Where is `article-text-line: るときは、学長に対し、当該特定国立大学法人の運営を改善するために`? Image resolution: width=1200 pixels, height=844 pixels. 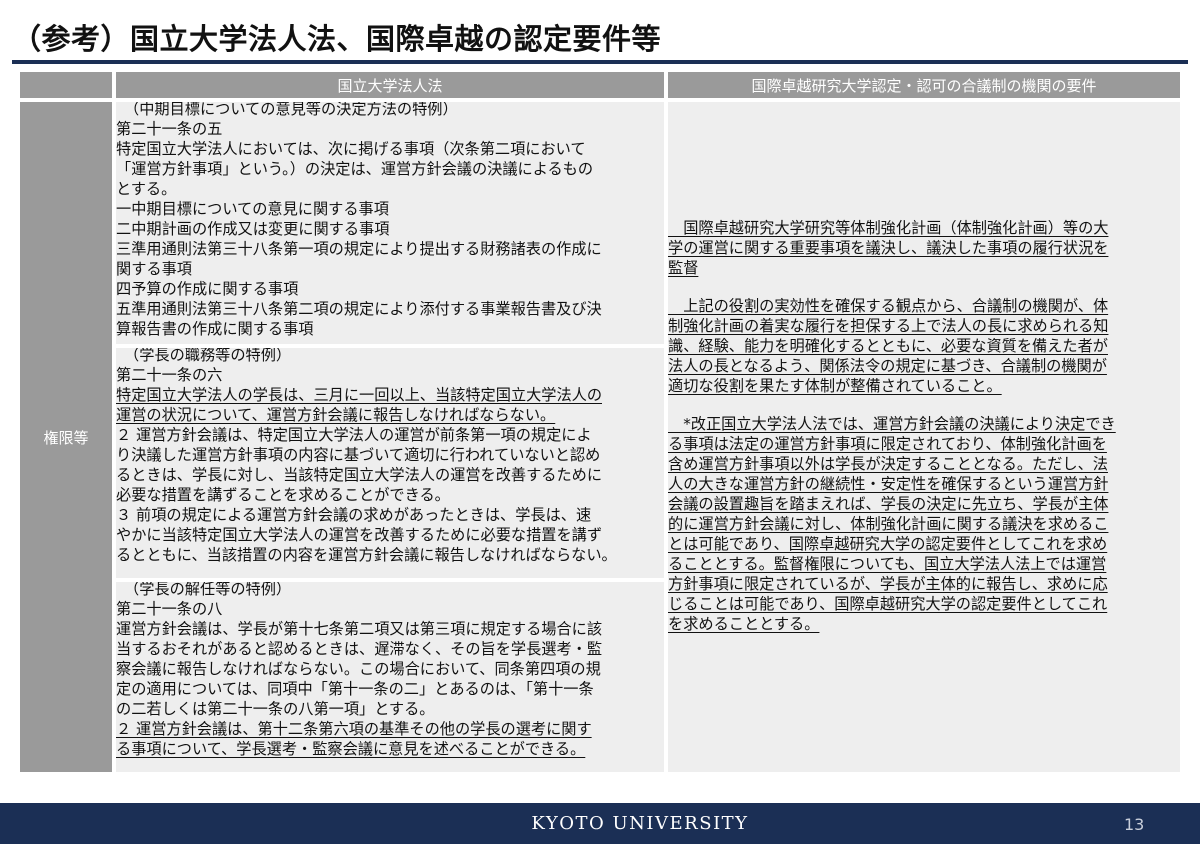 article-text-line: るときは、学長に対し、当該特定国立大学法人の運営を改善するために is located at coordinates (359, 475).